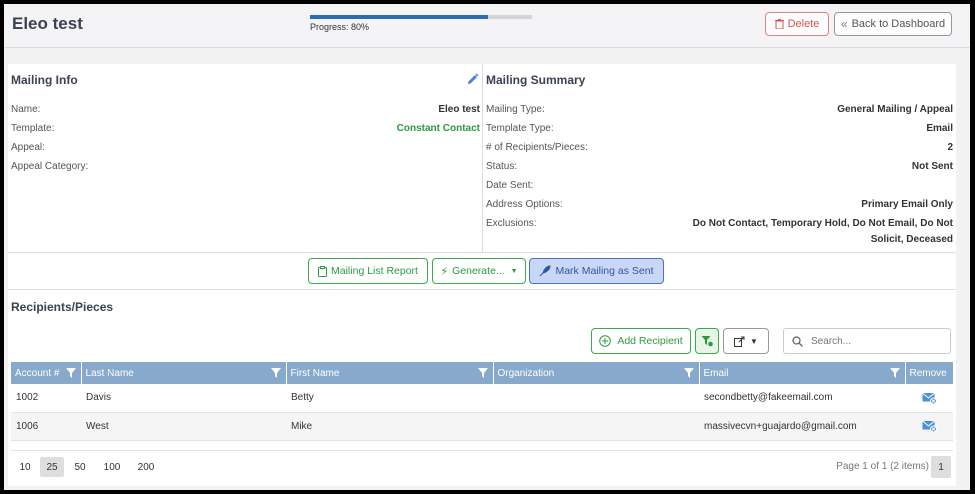 The image size is (975, 494). Describe the element at coordinates (245, 132) in the screenshot. I see `info-row-template: Template: Constant Contact` at that location.